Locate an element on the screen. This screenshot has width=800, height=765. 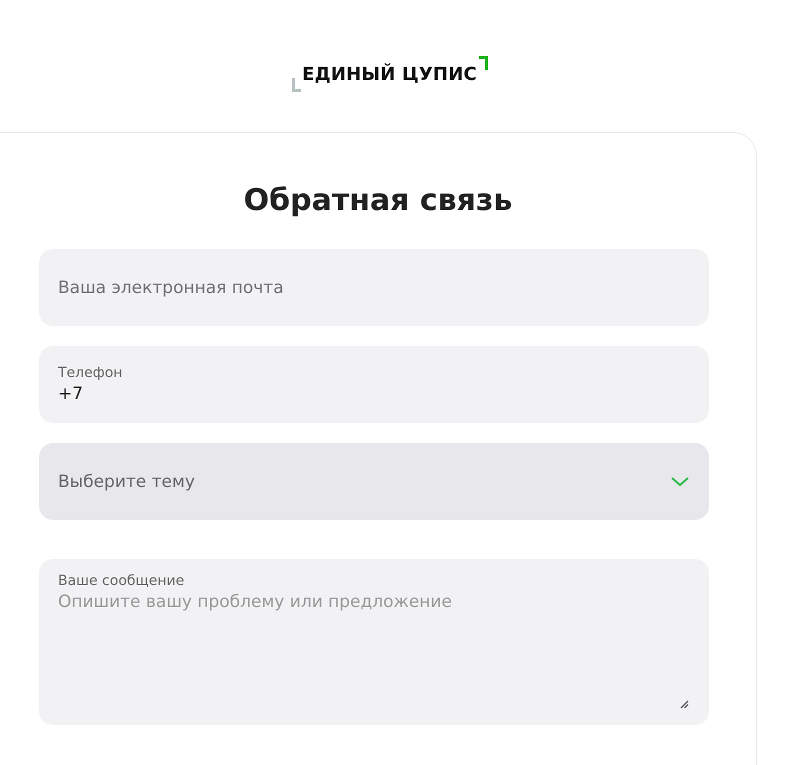
field-label: Телефон is located at coordinates (91, 373).